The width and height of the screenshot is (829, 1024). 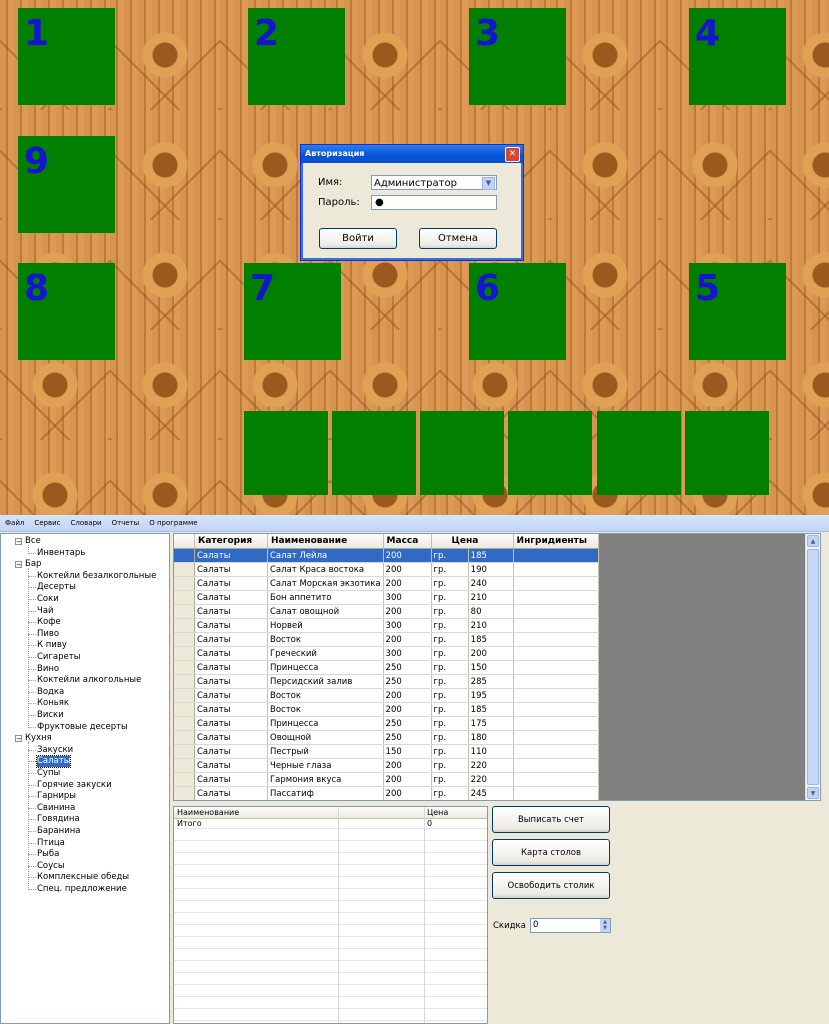 What do you see at coordinates (56, 796) in the screenshot?
I see `tree-item: Гарниры` at bounding box center [56, 796].